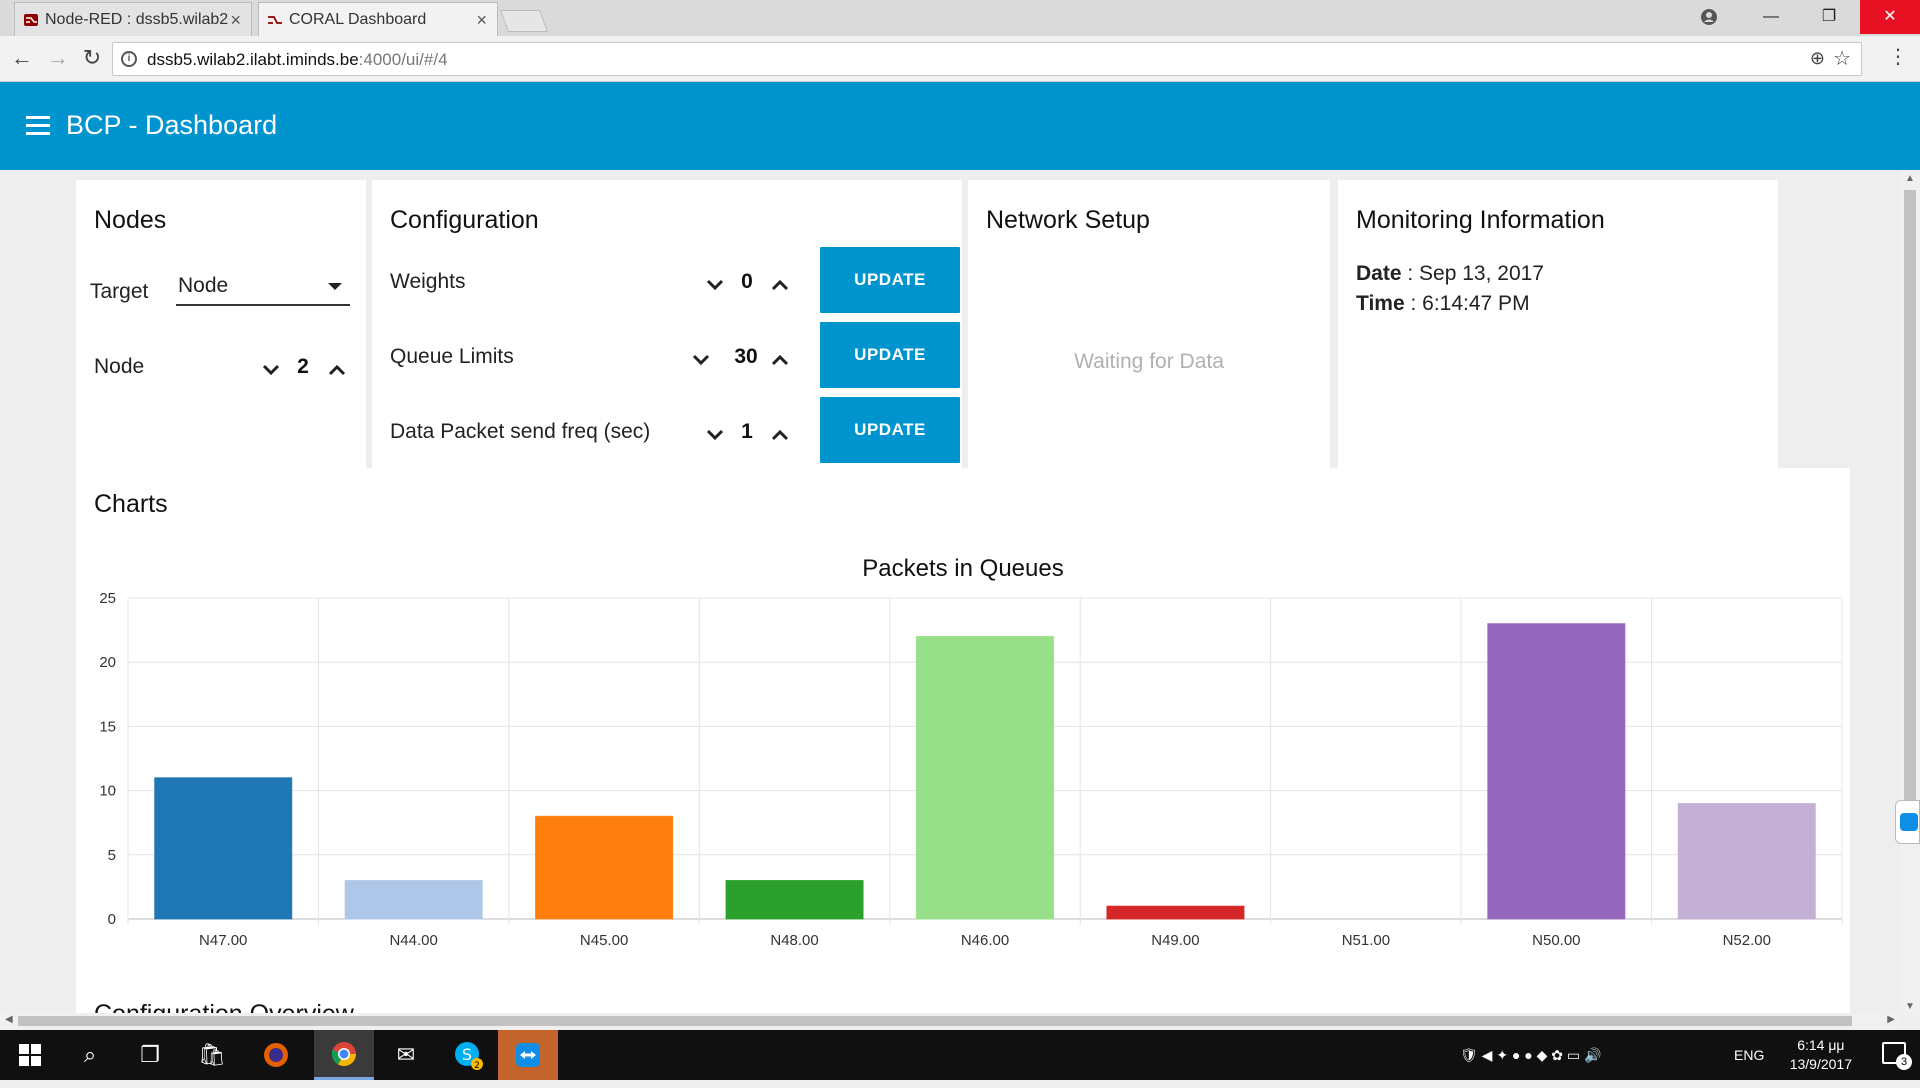 Image resolution: width=1920 pixels, height=1088 pixels. Describe the element at coordinates (22, 58) in the screenshot. I see `back-arrow-icon: ←` at that location.